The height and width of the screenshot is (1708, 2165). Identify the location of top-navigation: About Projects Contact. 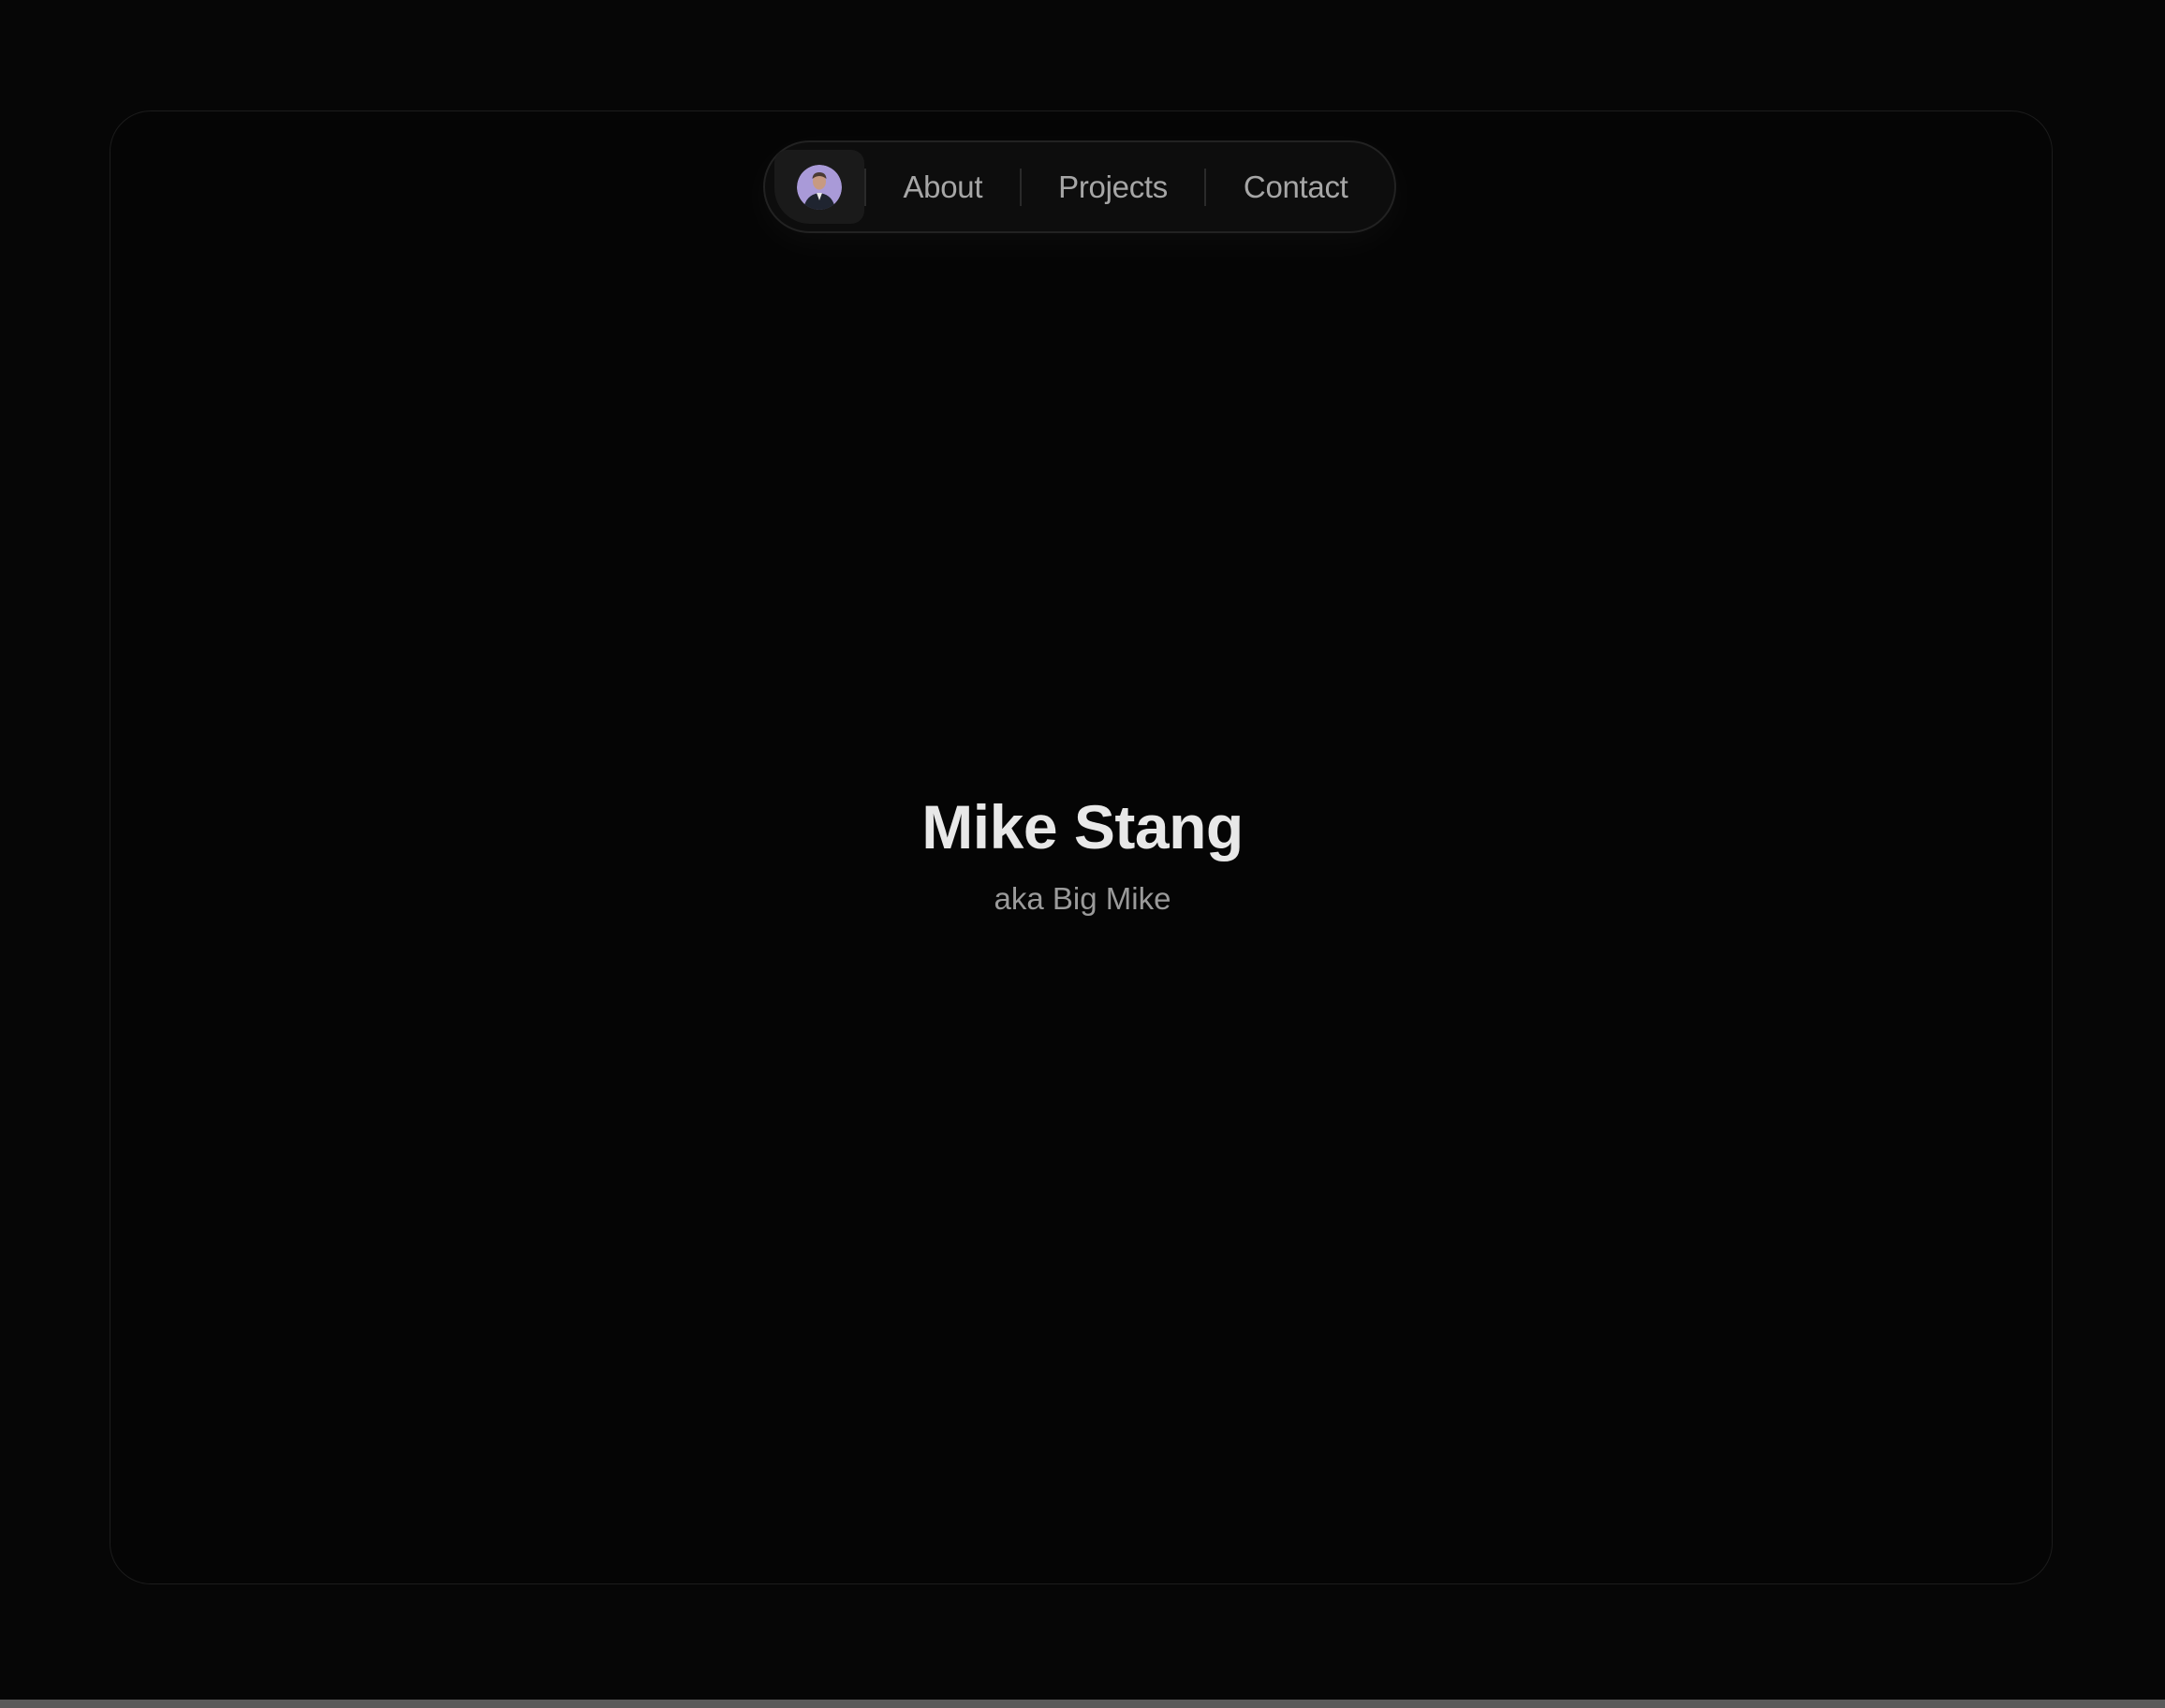
(1079, 186).